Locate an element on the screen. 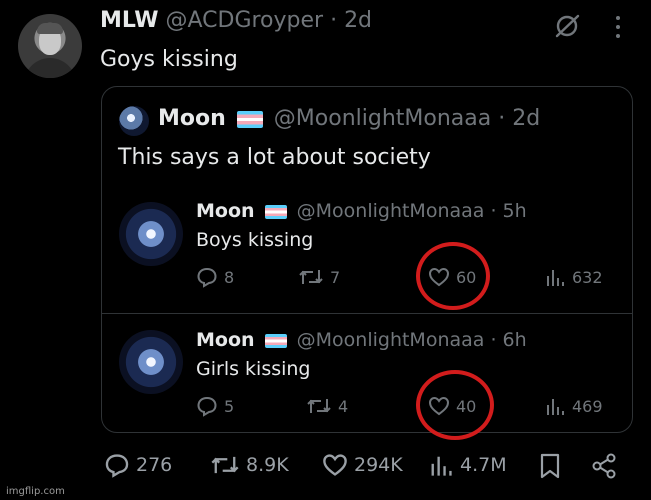 The width and height of the screenshot is (651, 500). quote-header: Moon @MoonlightMonaaa · 2d is located at coordinates (349, 118).